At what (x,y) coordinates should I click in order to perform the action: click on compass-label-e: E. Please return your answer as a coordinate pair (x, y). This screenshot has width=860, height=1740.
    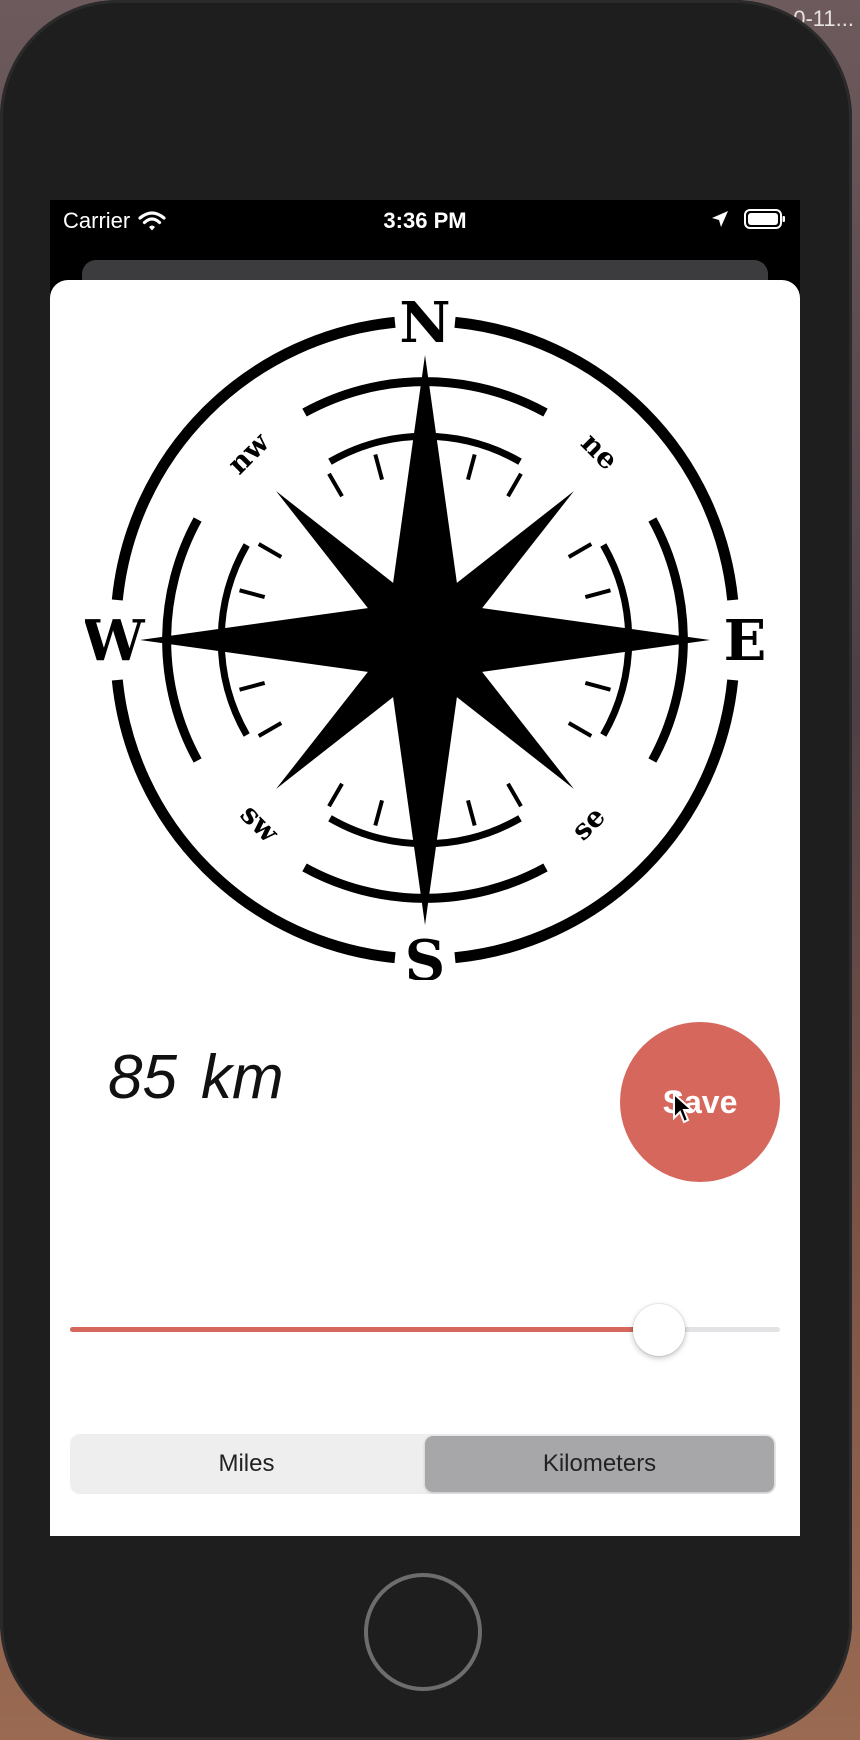
    Looking at the image, I should click on (744, 641).